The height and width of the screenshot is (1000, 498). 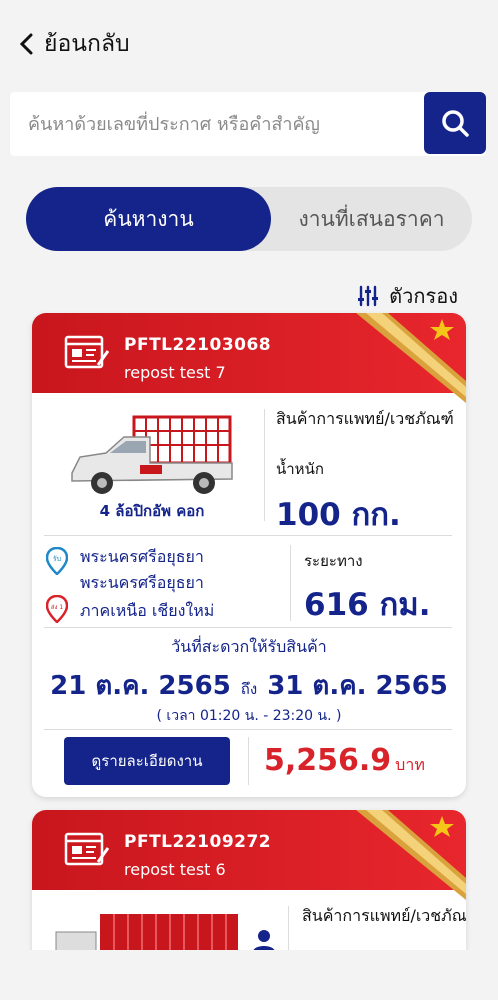 What do you see at coordinates (87, 44) in the screenshot?
I see `back-label: ย้อนกลับ` at bounding box center [87, 44].